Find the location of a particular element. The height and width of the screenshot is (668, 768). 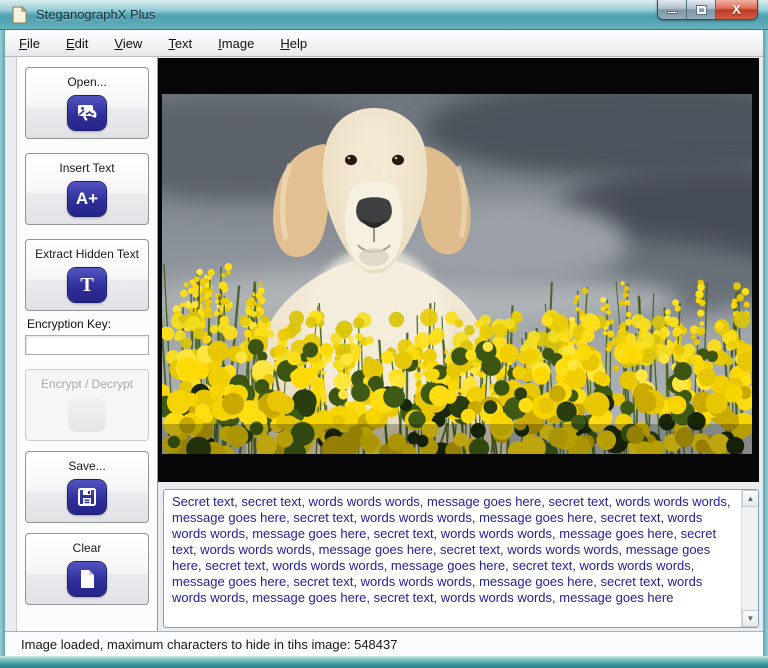

clear-button: Clear is located at coordinates (87, 569).